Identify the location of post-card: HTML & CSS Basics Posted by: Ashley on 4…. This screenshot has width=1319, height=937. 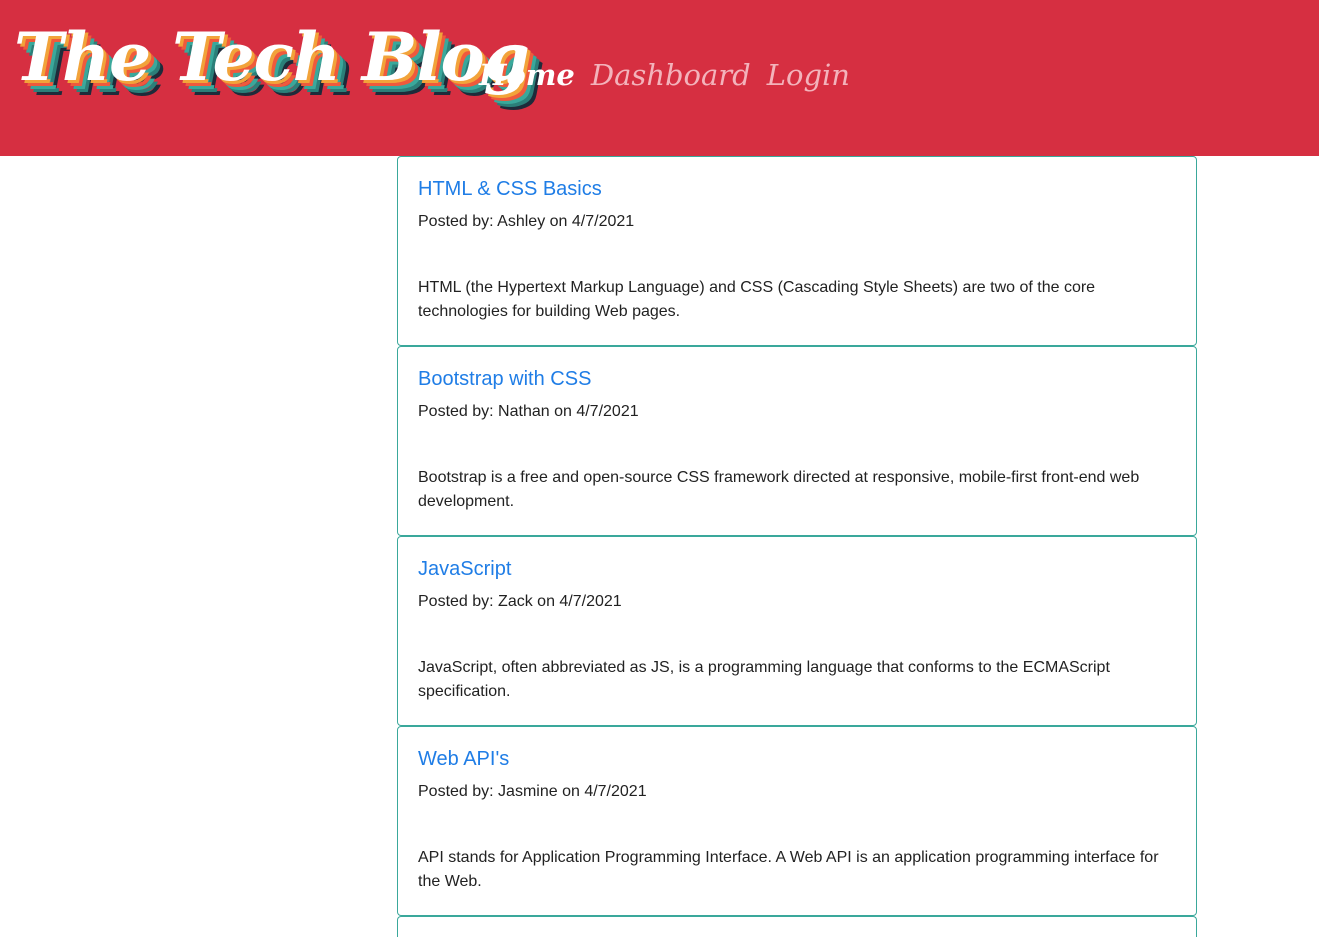
(797, 251).